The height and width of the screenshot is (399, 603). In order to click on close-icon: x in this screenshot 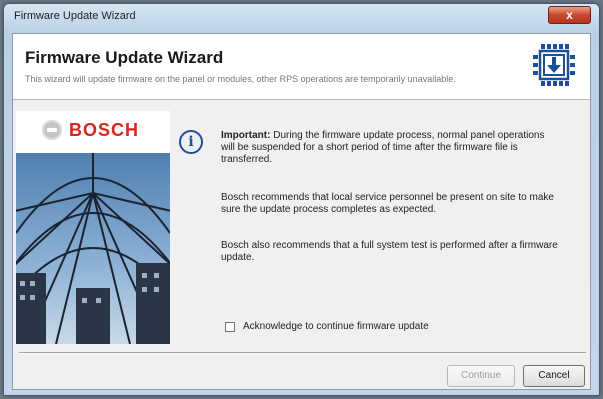, I will do `click(569, 15)`.